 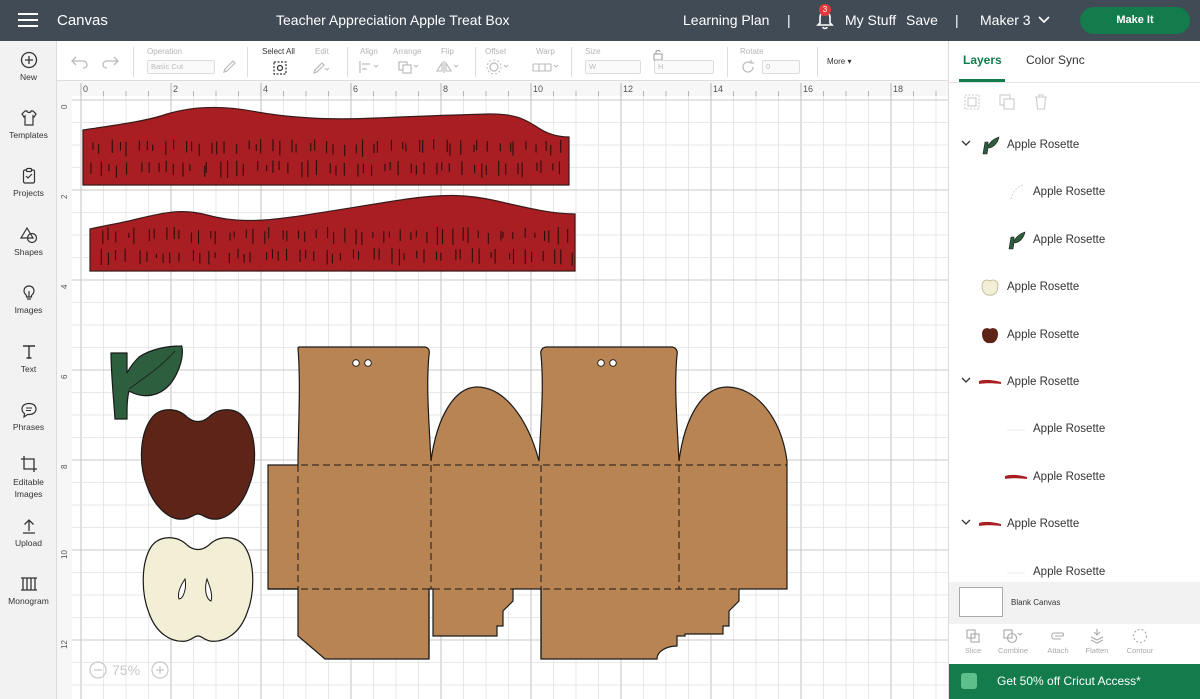 I want to click on warp-icon, so click(x=546, y=67).